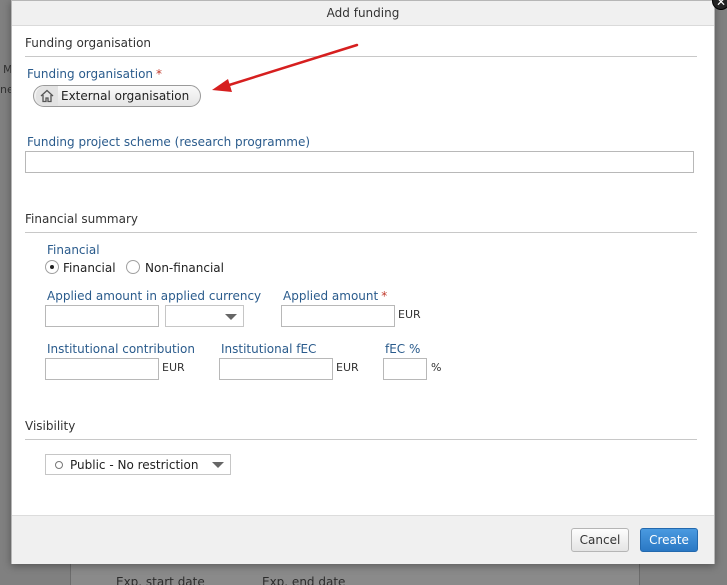 The width and height of the screenshot is (727, 585). I want to click on institutional-fec-label: Institutional fEC, so click(269, 349).